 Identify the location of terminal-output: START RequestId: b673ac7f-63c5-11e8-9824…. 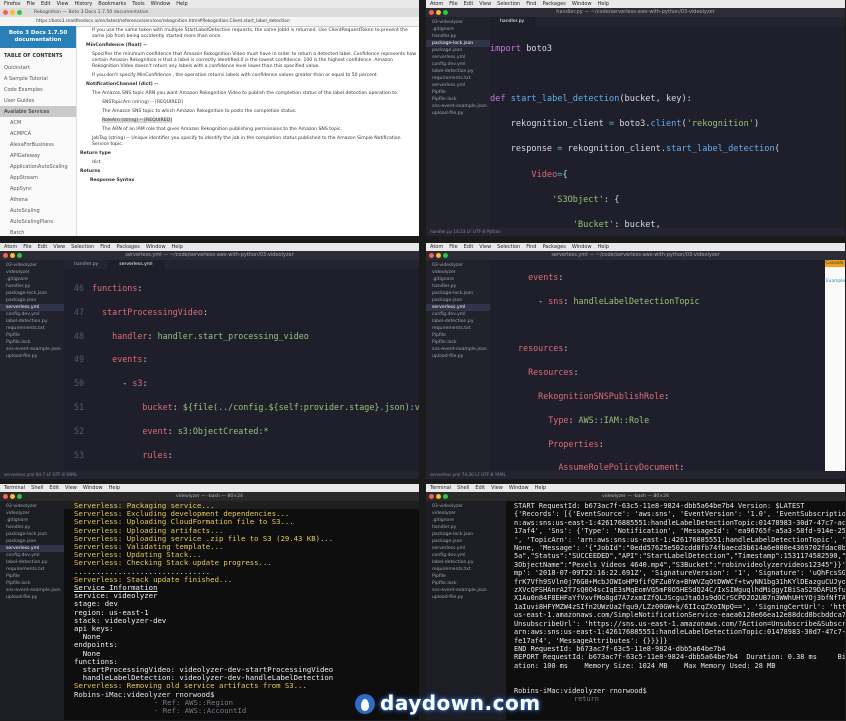
(677, 611).